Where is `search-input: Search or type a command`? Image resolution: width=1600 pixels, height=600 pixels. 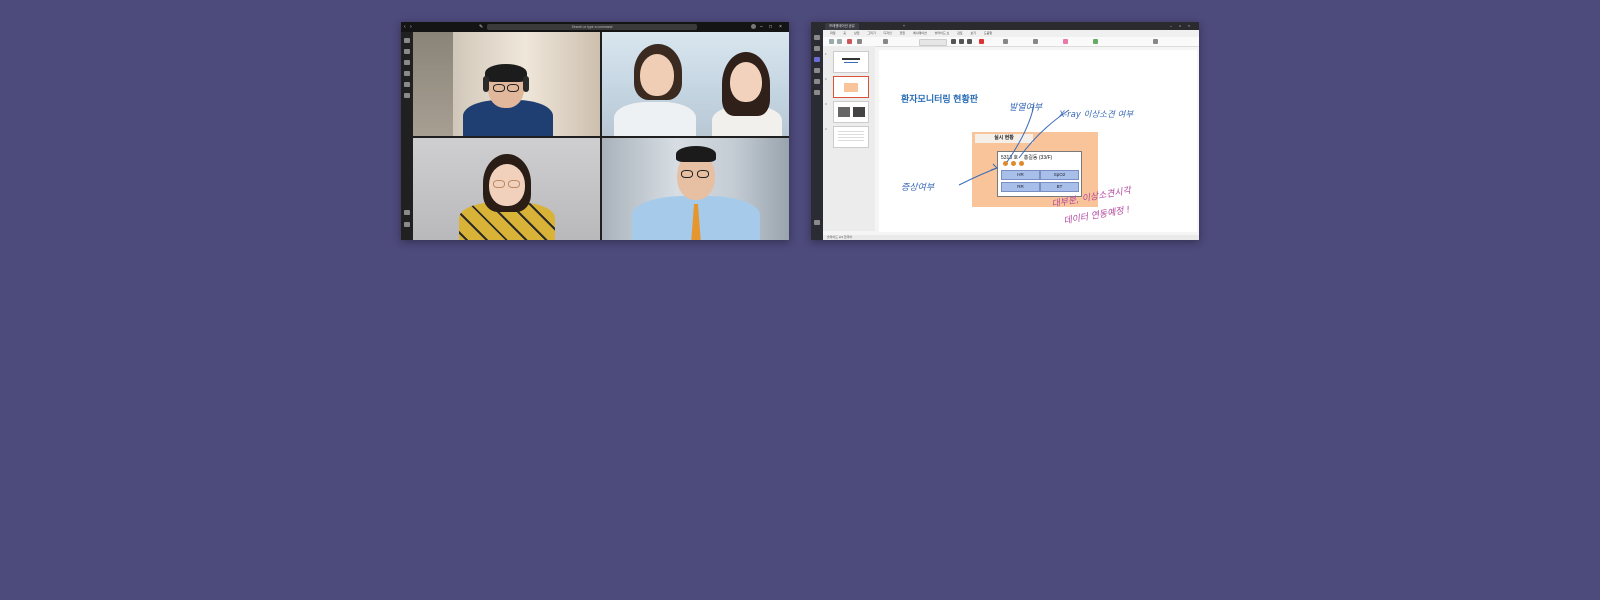 search-input: Search or type a command is located at coordinates (592, 27).